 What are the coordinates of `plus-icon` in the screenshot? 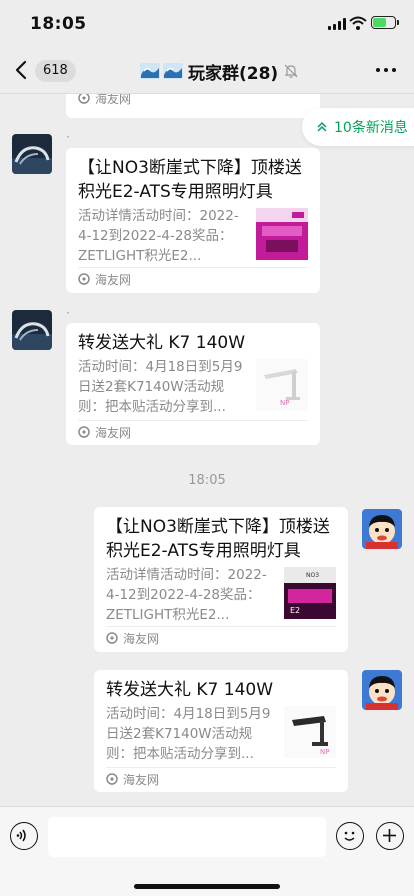 It's located at (390, 836).